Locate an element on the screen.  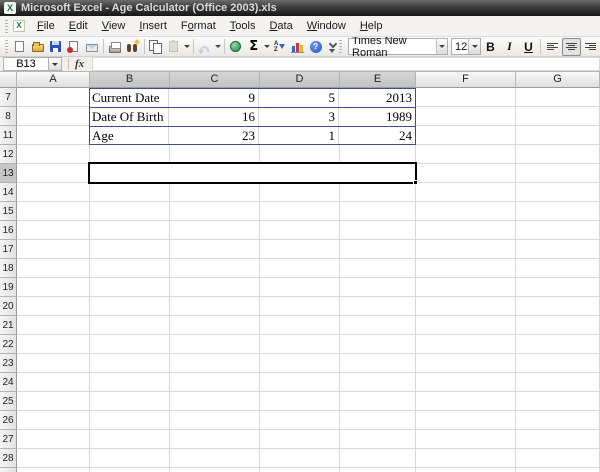
row-header-26: 26 is located at coordinates (8, 420).